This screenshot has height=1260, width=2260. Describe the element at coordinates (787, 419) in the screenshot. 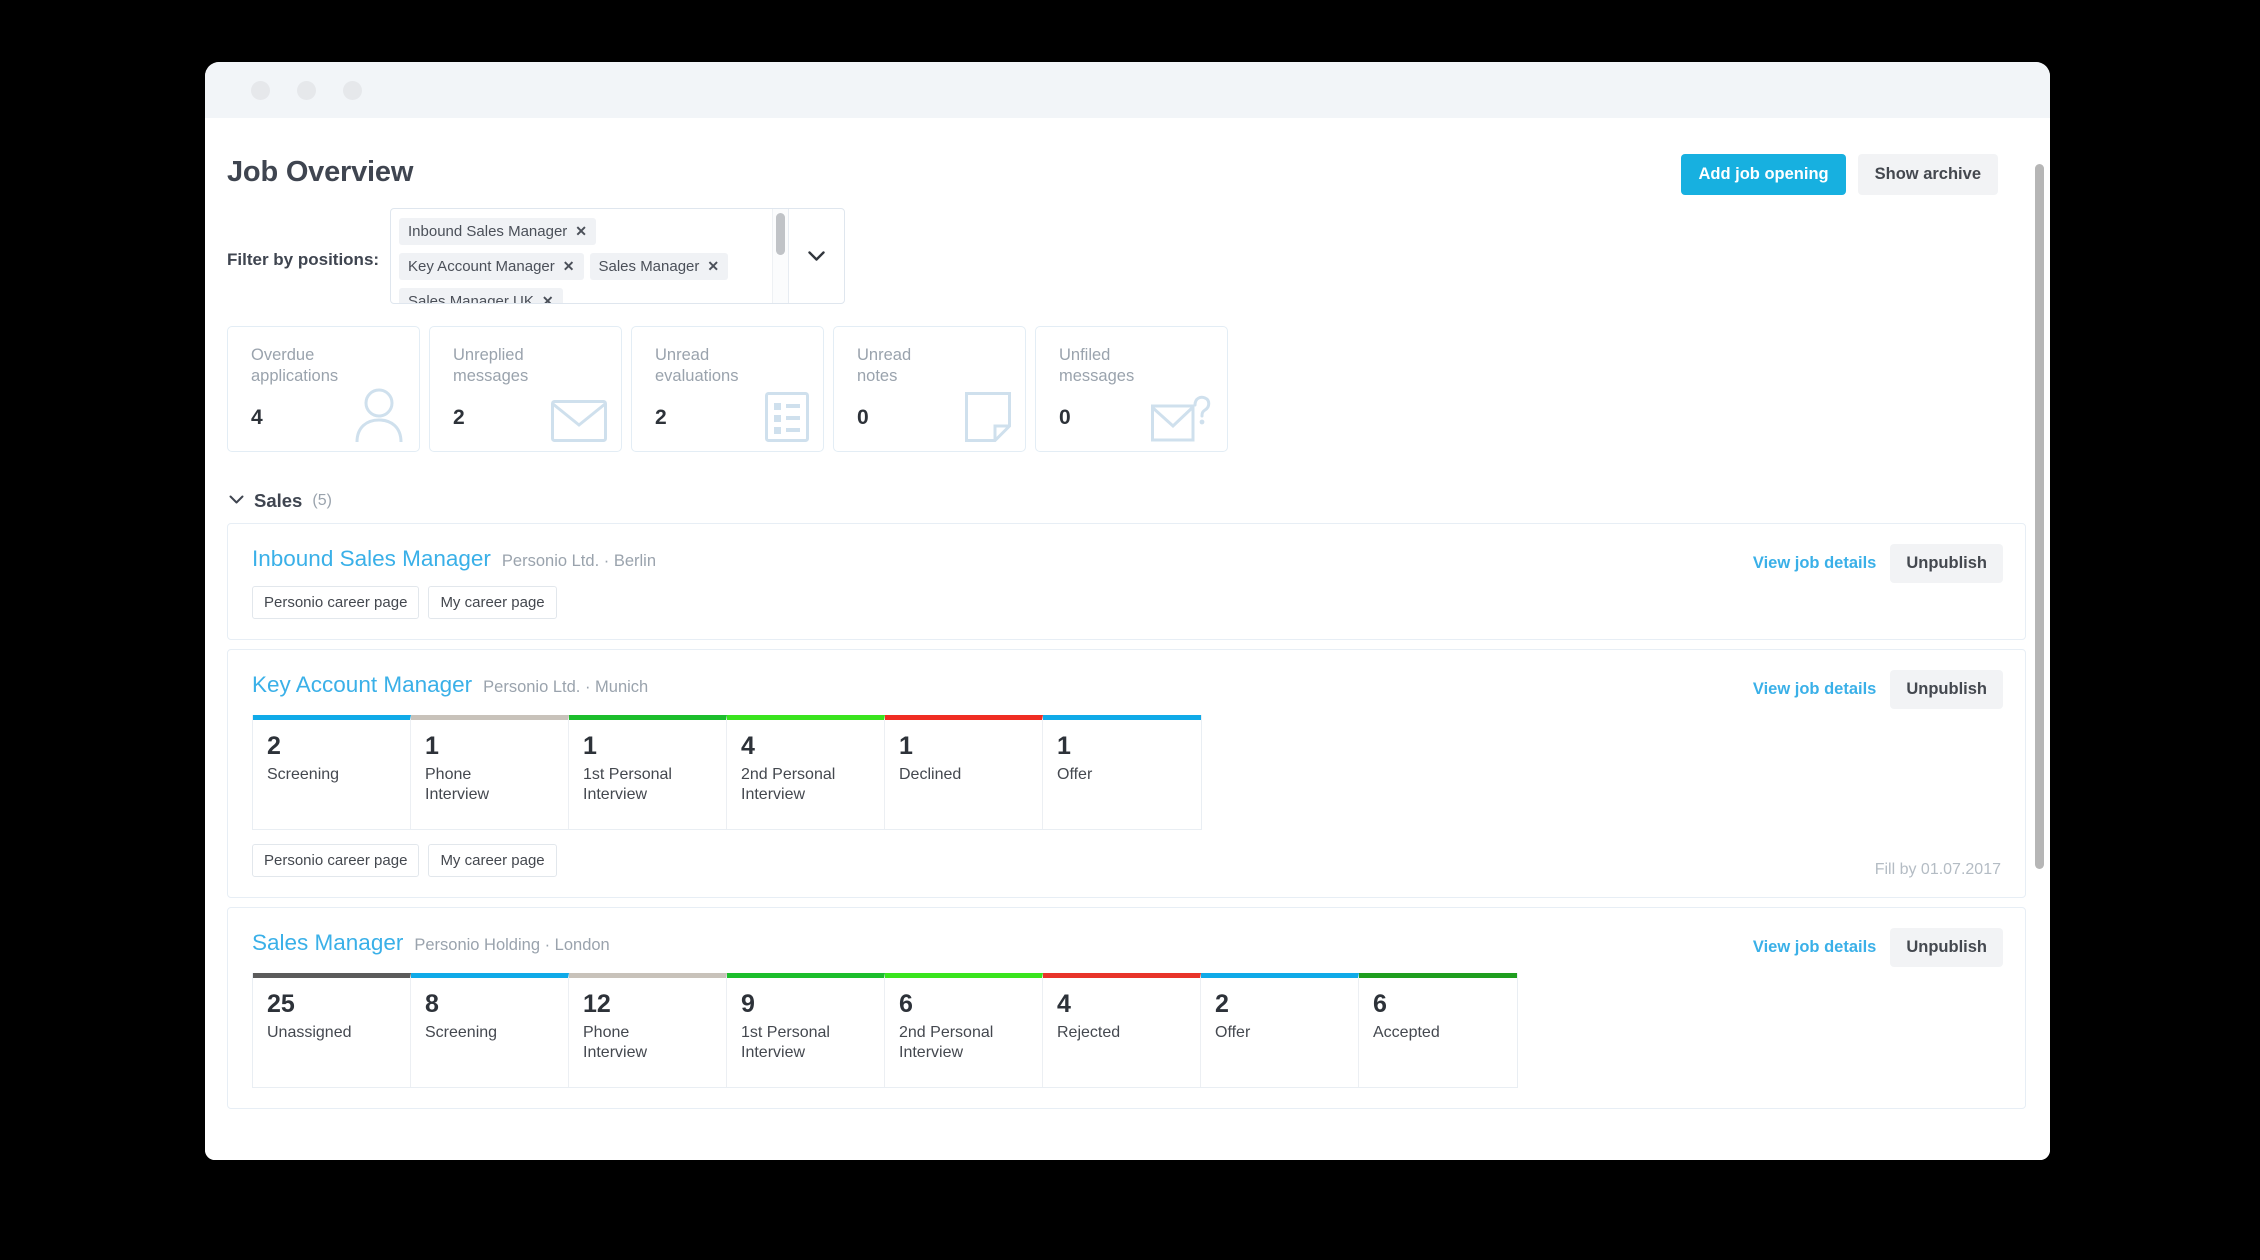

I see `list-icon` at that location.